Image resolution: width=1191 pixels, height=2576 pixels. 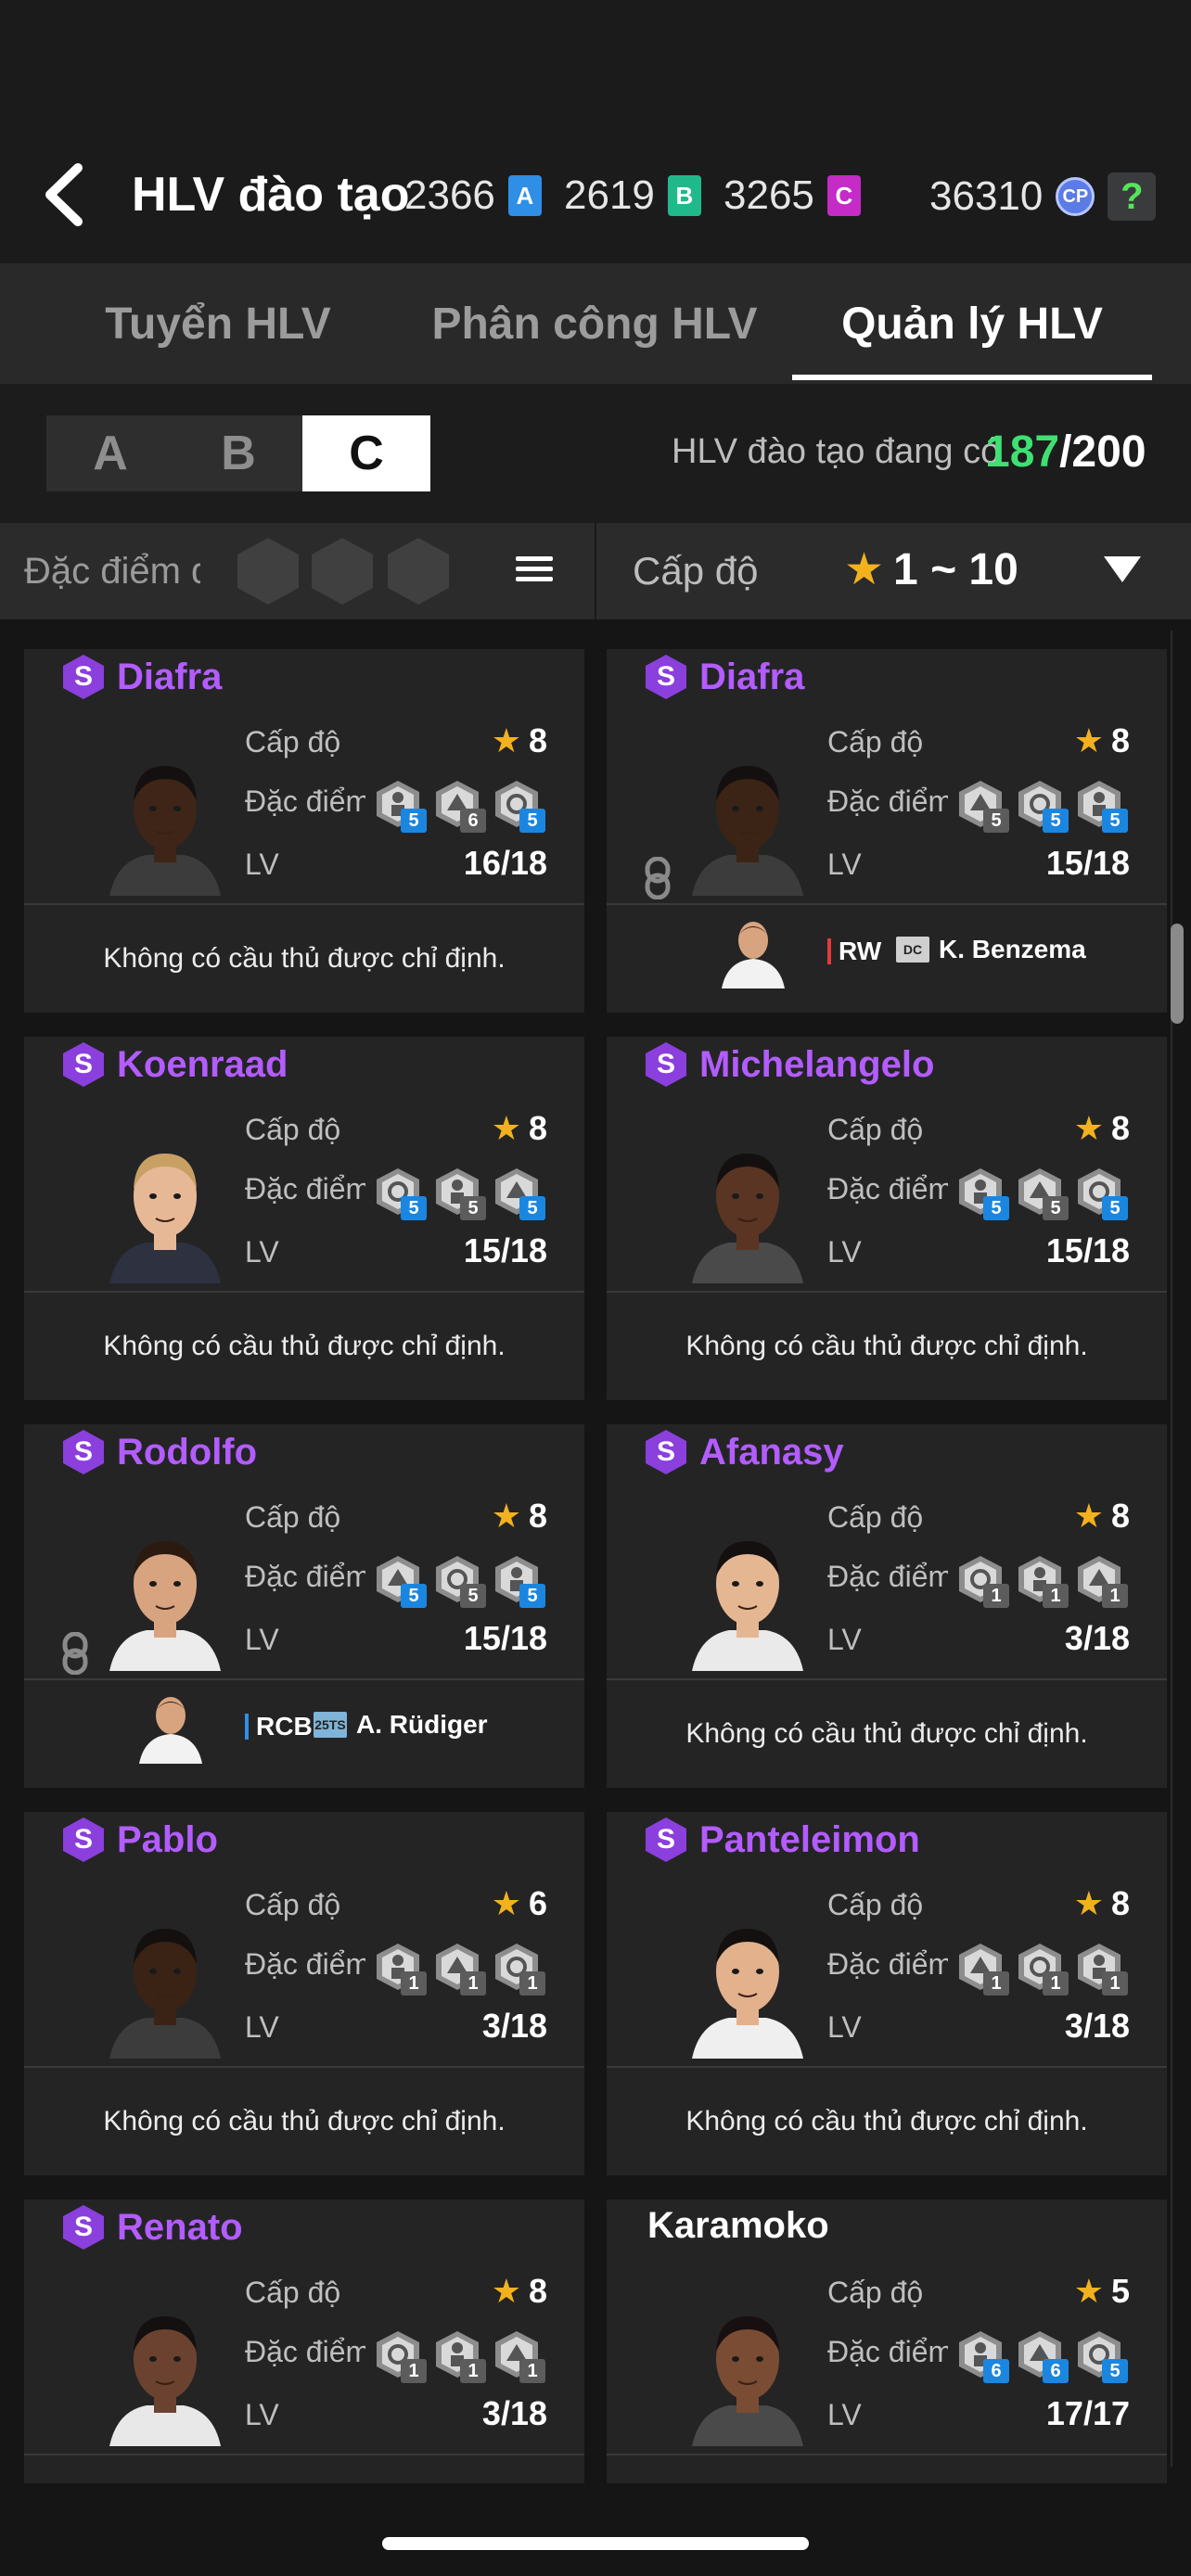 What do you see at coordinates (1177, 974) in the screenshot?
I see `scrollbar-thumb` at bounding box center [1177, 974].